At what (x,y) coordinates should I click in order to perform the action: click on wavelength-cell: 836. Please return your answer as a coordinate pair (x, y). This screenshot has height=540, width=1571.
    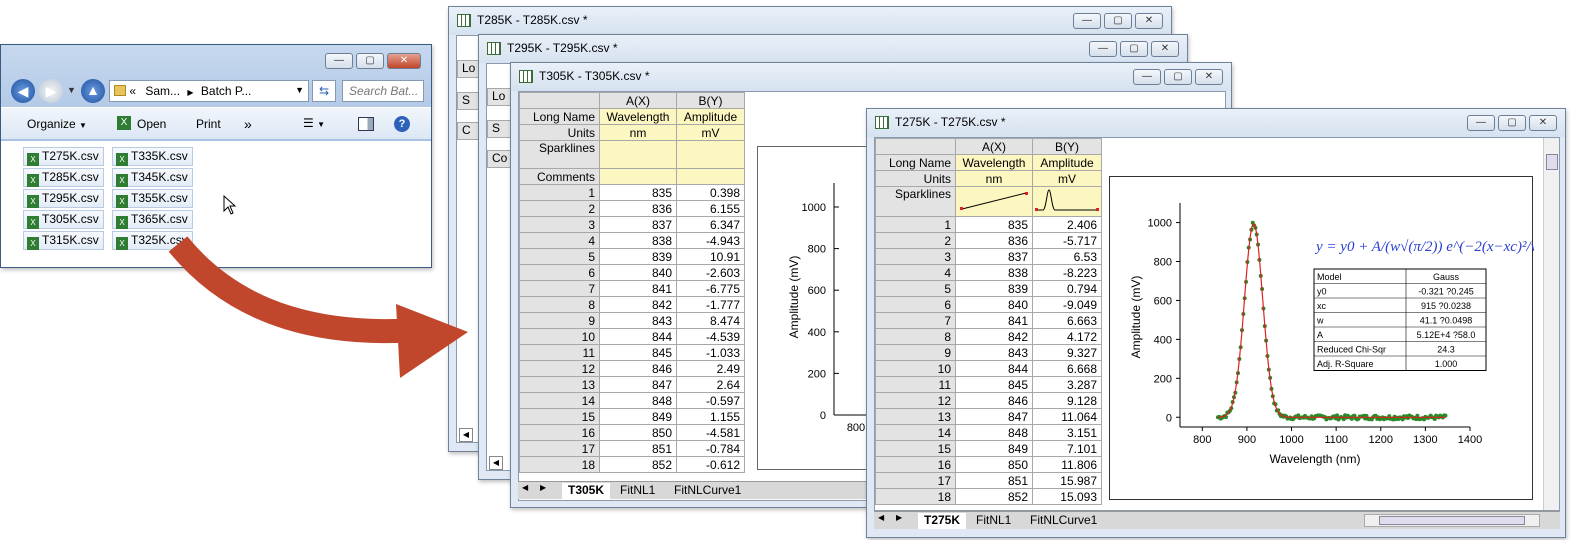
    Looking at the image, I should click on (994, 240).